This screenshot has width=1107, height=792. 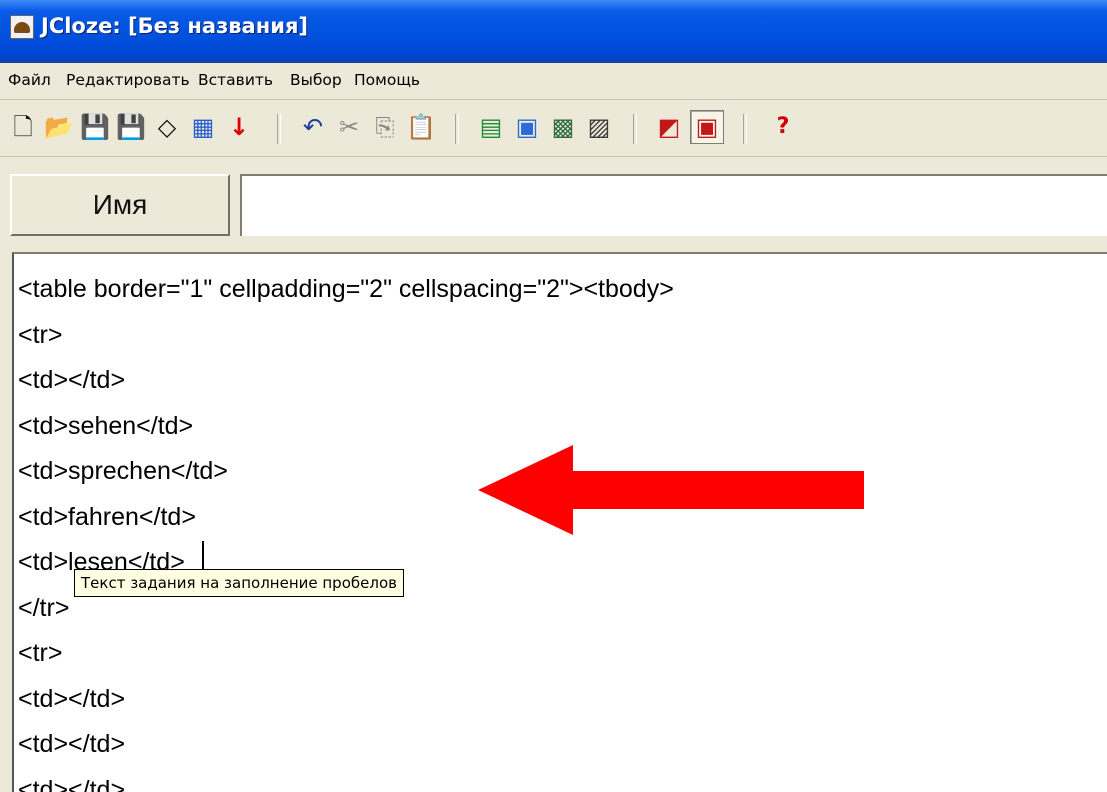 I want to click on web-page-icon: ▤, so click(x=491, y=127).